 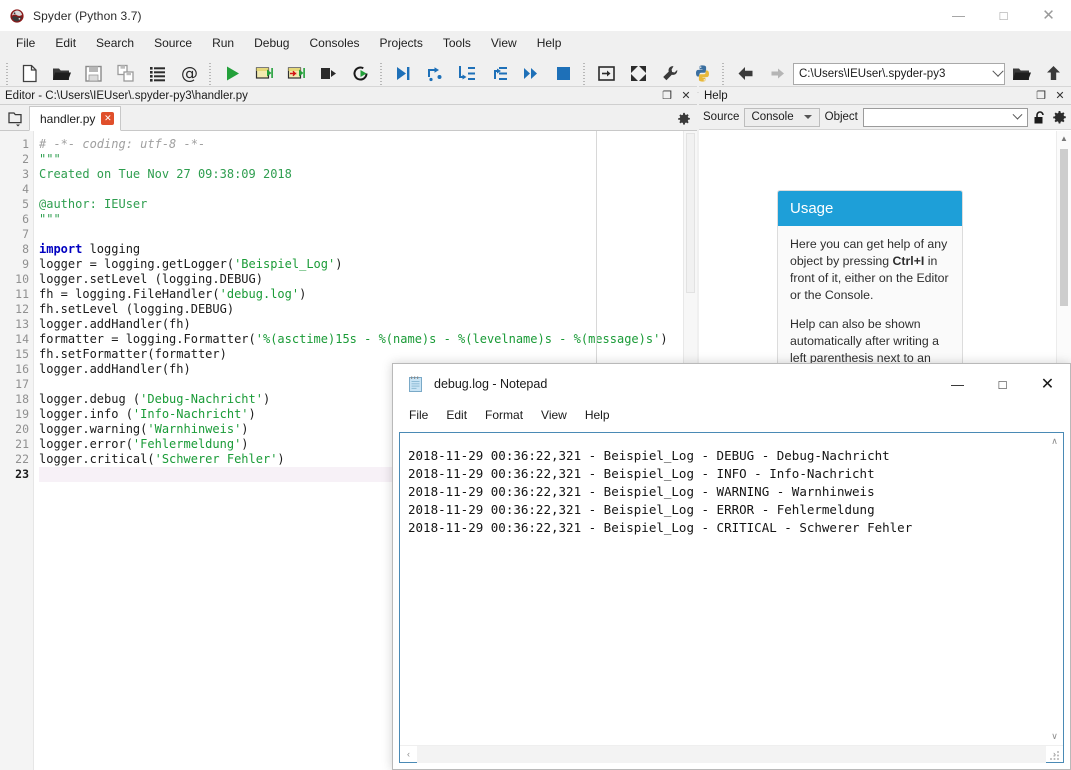 I want to click on editor-options-icon, so click(x=684, y=119).